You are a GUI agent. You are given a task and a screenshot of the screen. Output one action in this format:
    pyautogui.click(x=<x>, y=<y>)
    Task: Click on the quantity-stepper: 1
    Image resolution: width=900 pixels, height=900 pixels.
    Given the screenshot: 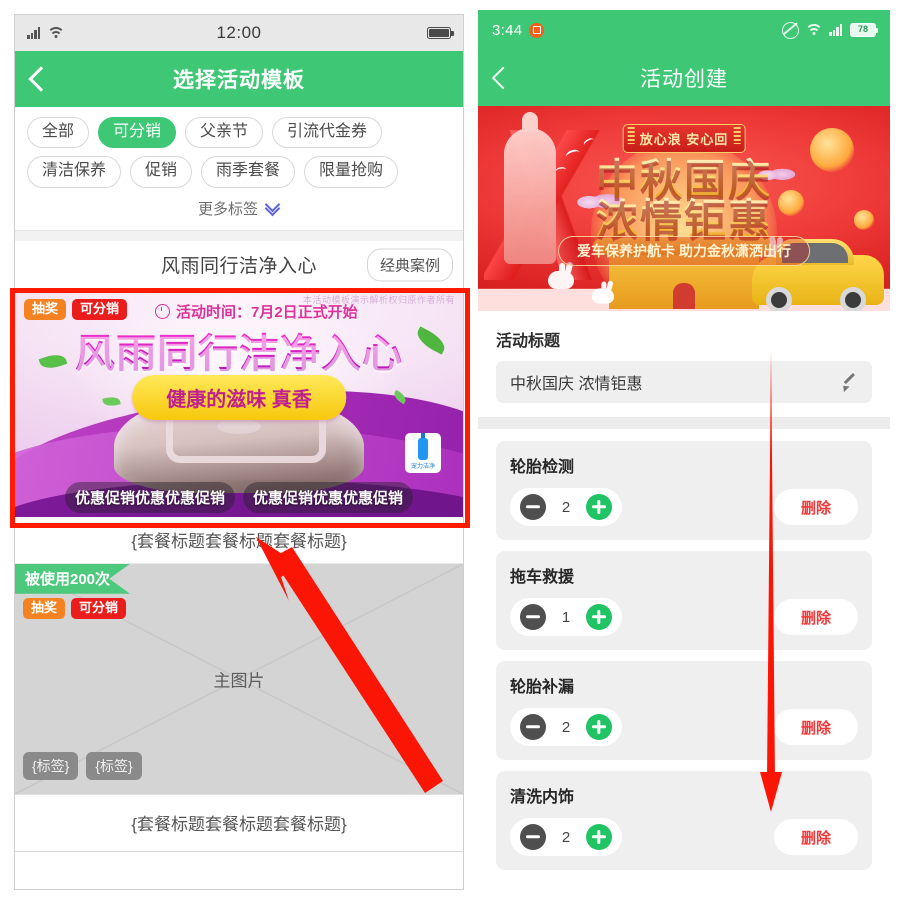 What is the action you would take?
    pyautogui.click(x=566, y=617)
    